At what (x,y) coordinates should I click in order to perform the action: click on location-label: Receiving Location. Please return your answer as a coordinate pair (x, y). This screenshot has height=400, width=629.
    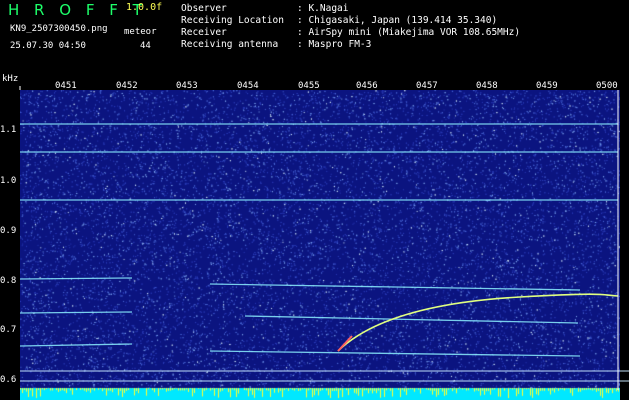
    Looking at the image, I should click on (232, 20).